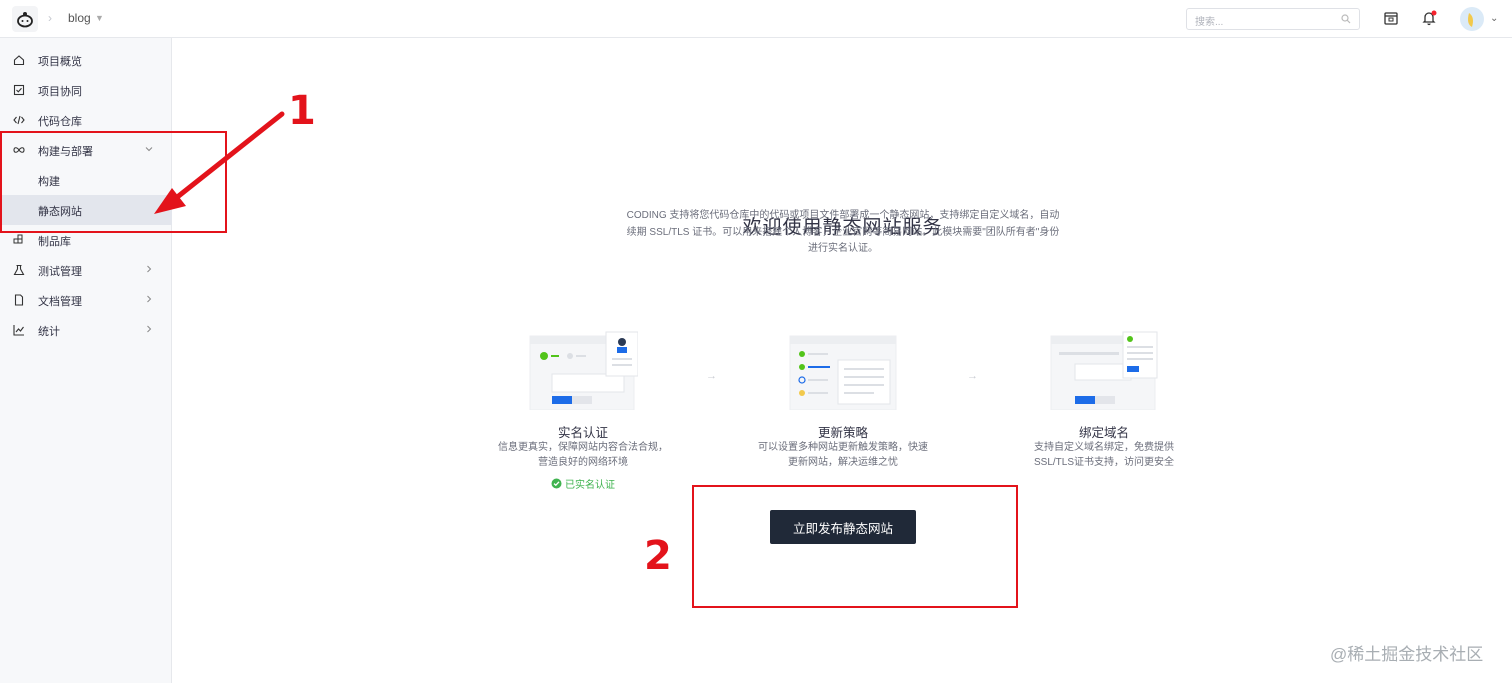 The width and height of the screenshot is (1512, 683). What do you see at coordinates (1104, 455) in the screenshot?
I see `card-description: 支持自定义域名绑定，免费提供SSL/TLS证书支持，访问更安全` at bounding box center [1104, 455].